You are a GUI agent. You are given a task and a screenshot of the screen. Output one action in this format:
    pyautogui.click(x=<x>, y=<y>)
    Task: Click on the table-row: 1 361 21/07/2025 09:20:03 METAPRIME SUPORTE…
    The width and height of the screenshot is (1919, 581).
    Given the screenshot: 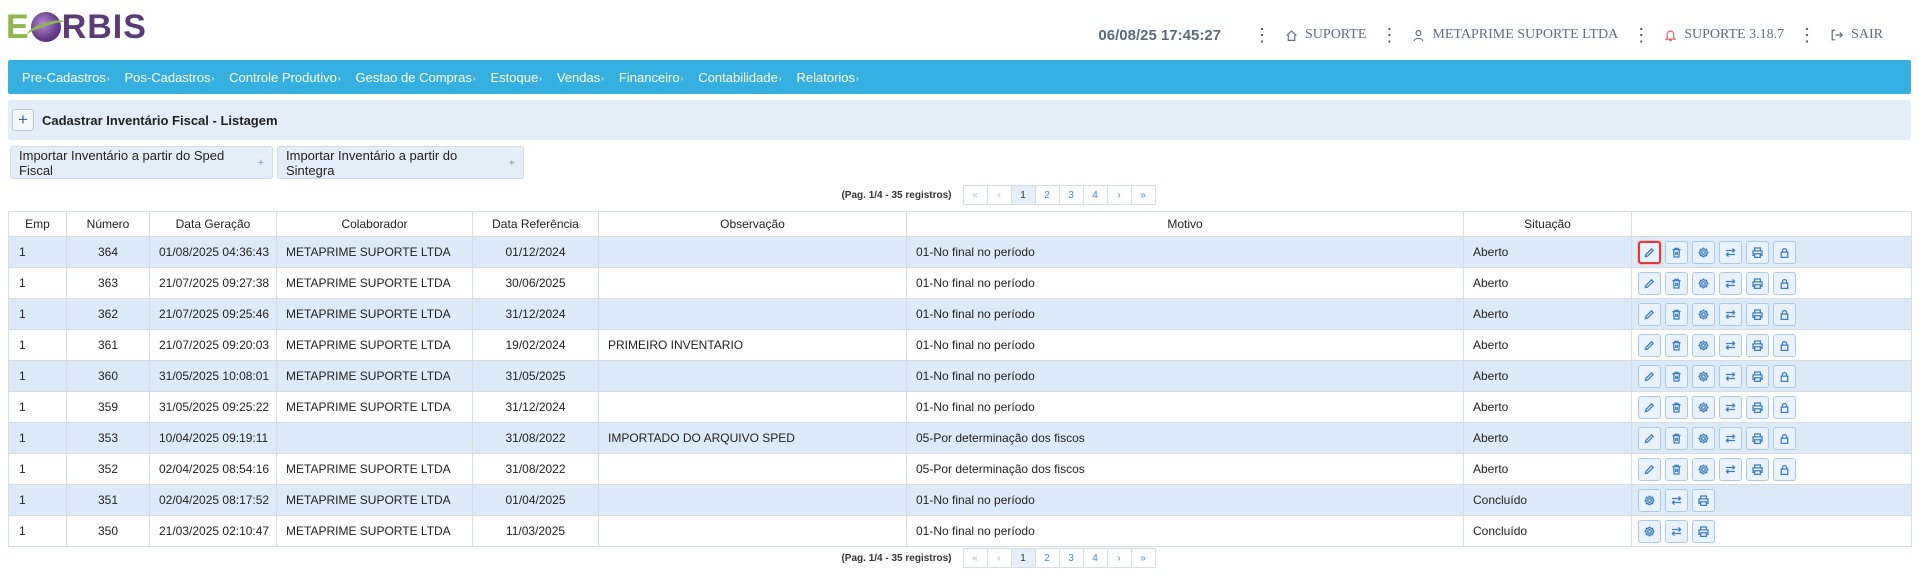 What is the action you would take?
    pyautogui.click(x=960, y=345)
    